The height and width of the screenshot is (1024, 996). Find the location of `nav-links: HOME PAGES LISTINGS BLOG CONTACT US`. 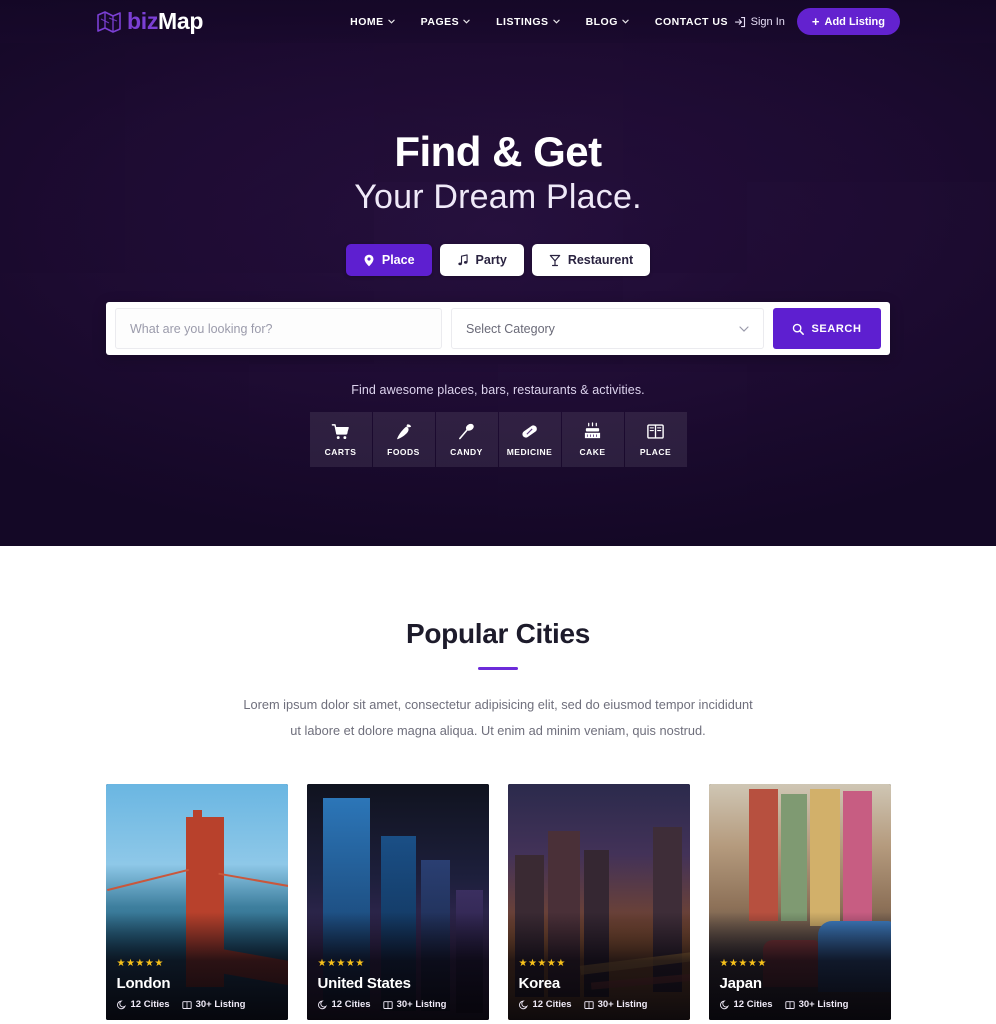

nav-links: HOME PAGES LISTINGS BLOG CONTACT US is located at coordinates (539, 22).